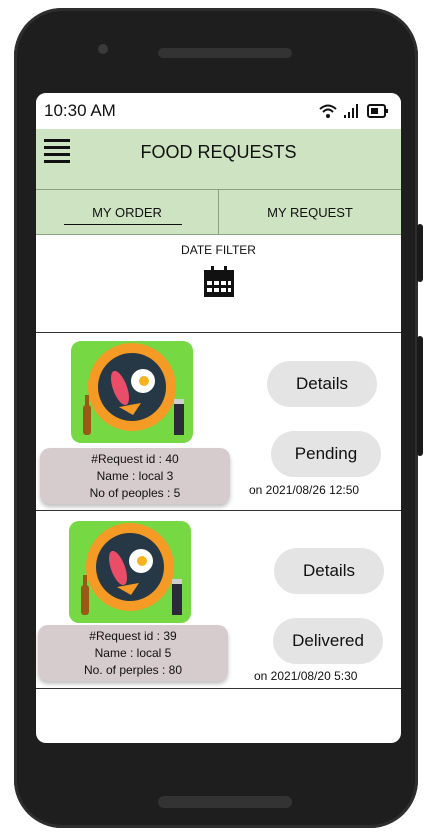 The width and height of the screenshot is (426, 834). I want to click on status-badge: Pending, so click(326, 454).